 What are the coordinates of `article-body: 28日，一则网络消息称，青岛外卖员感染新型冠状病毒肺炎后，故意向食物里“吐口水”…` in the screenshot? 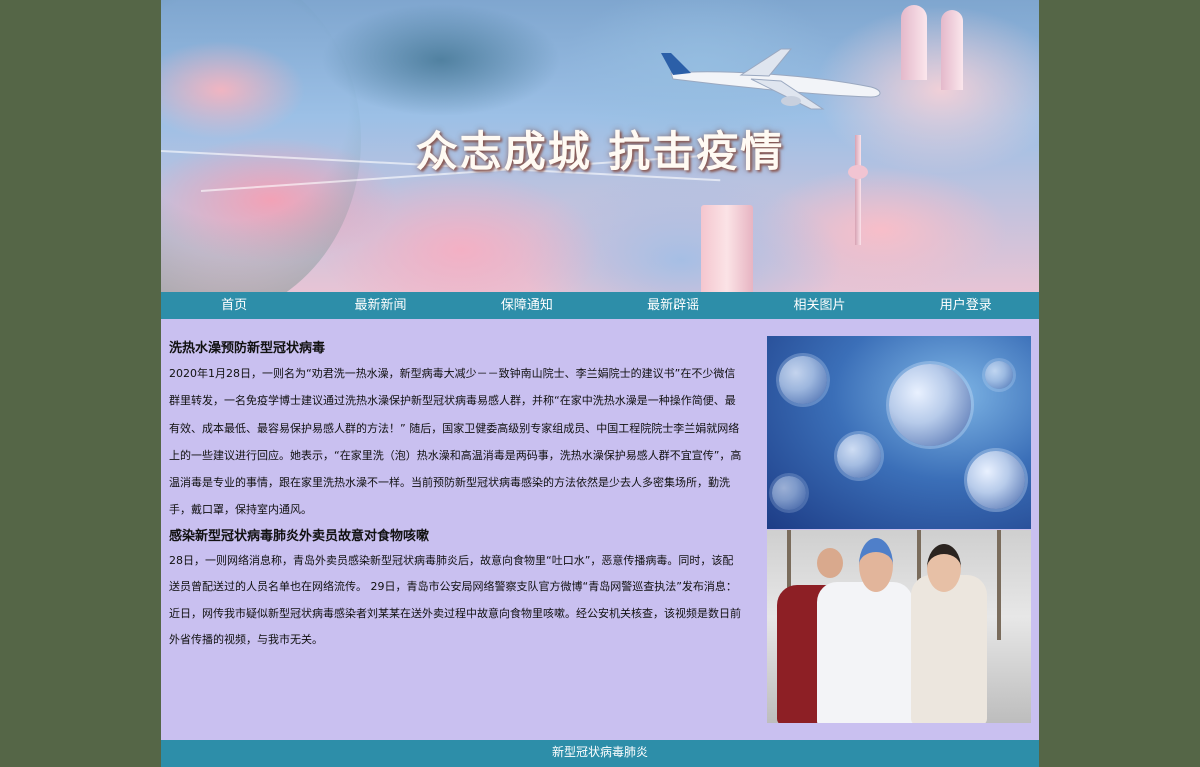 It's located at (455, 600).